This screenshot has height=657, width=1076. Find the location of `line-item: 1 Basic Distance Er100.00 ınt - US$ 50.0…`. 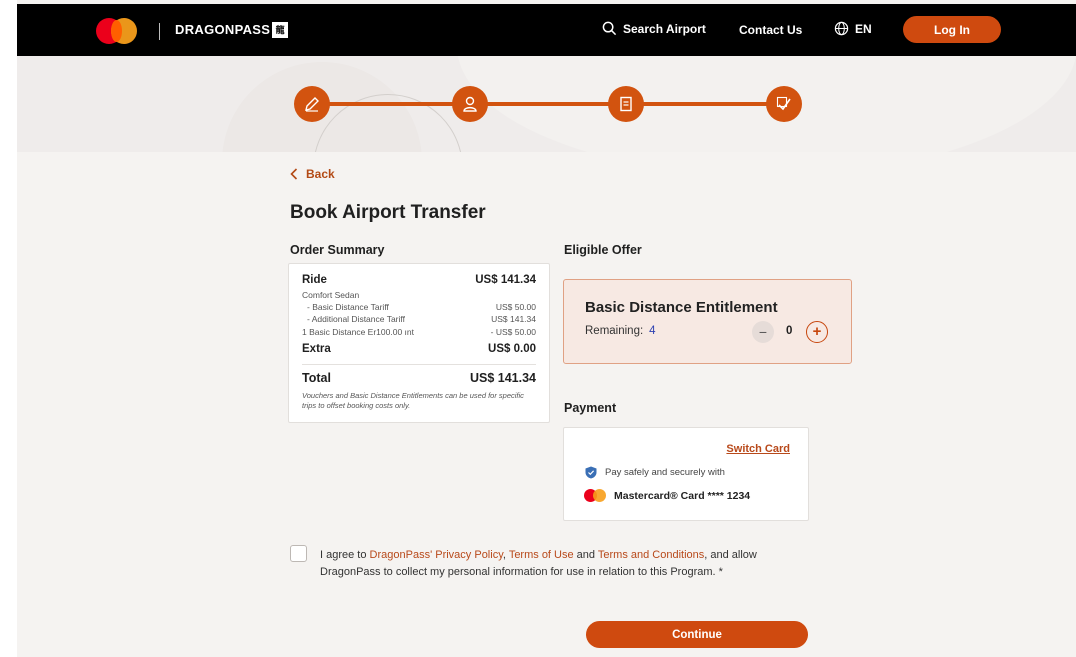

line-item: 1 Basic Distance Er100.00 ınt - US$ 50.0… is located at coordinates (419, 332).